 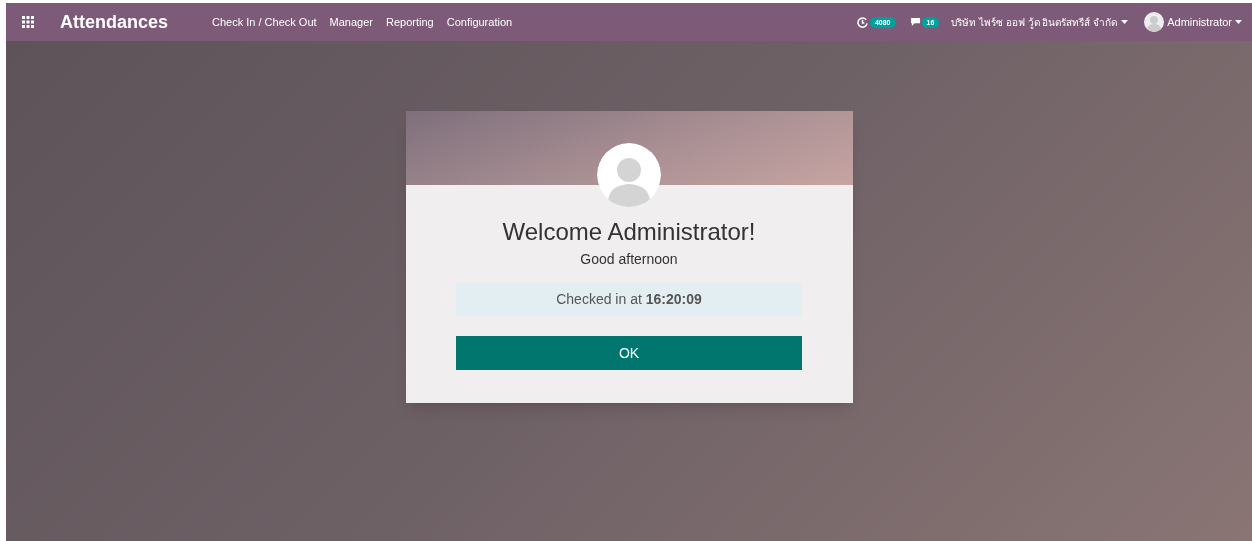 What do you see at coordinates (114, 22) in the screenshot?
I see `app-title: Attendances` at bounding box center [114, 22].